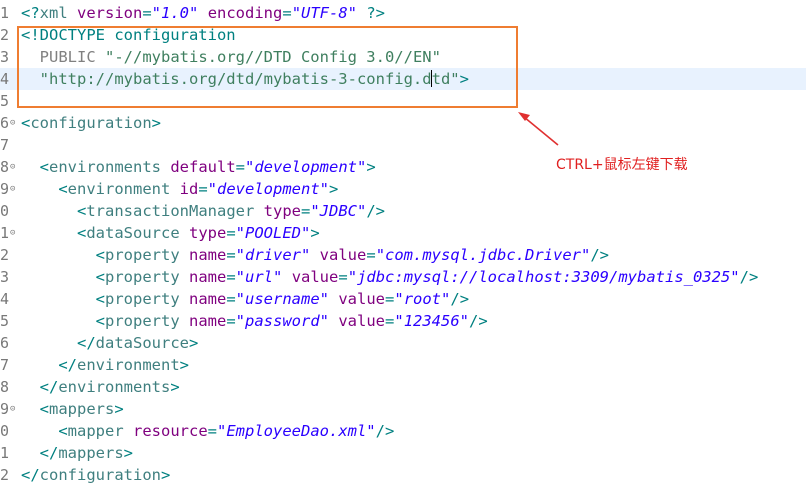  Describe the element at coordinates (296, 431) in the screenshot. I see `code-token: "EmployeeDao.xml"` at that location.